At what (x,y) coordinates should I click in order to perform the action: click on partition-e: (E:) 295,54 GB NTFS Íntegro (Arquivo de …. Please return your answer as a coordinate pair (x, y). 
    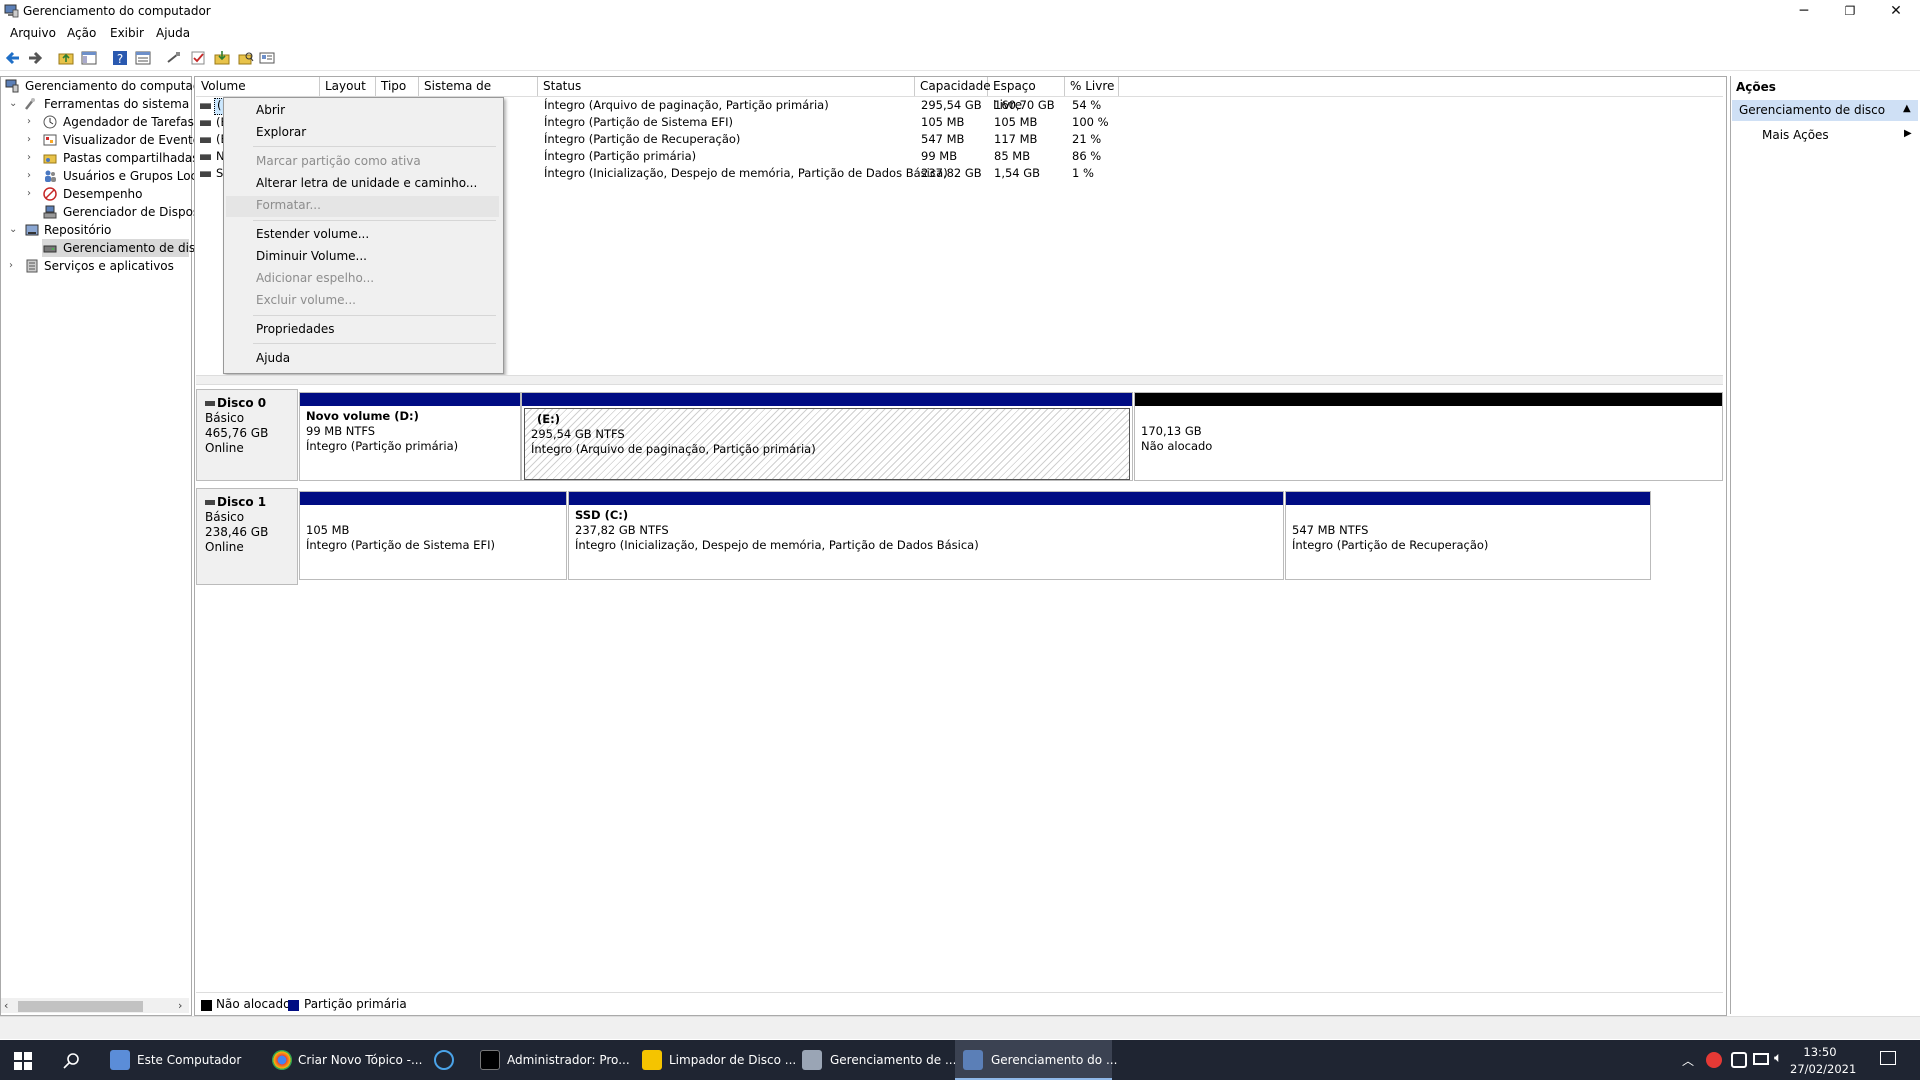
    Looking at the image, I should click on (827, 436).